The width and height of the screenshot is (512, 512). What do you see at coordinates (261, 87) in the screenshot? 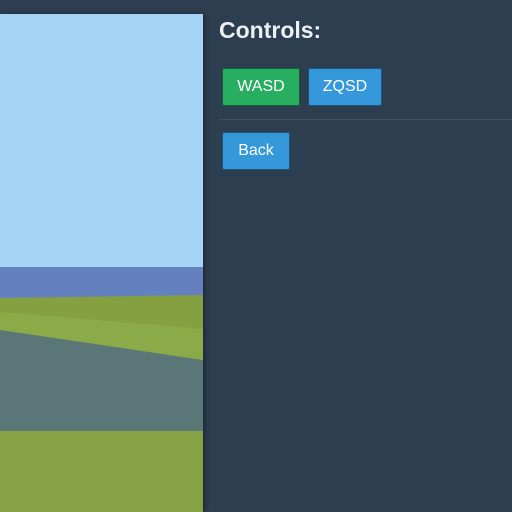
I see `wasd-button: WASD` at bounding box center [261, 87].